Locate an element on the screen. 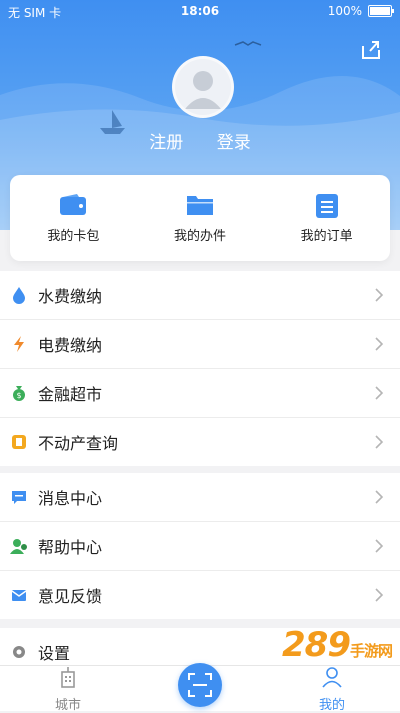  scan-qr-icon is located at coordinates (200, 685).